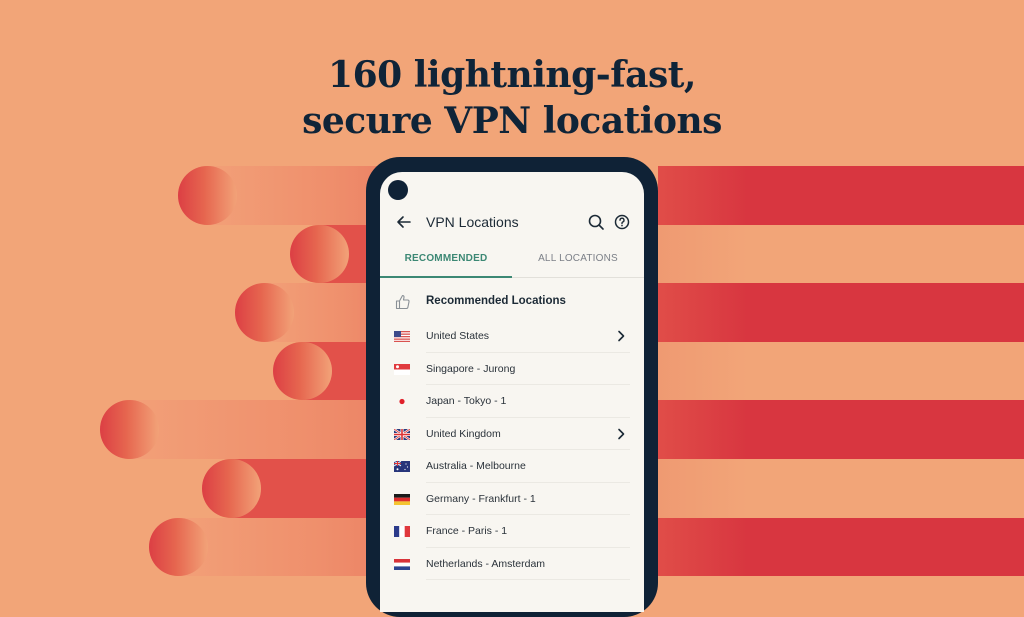 This screenshot has height=617, width=1024. I want to click on tab-all-locations: ALL LOCATIONS, so click(578, 261).